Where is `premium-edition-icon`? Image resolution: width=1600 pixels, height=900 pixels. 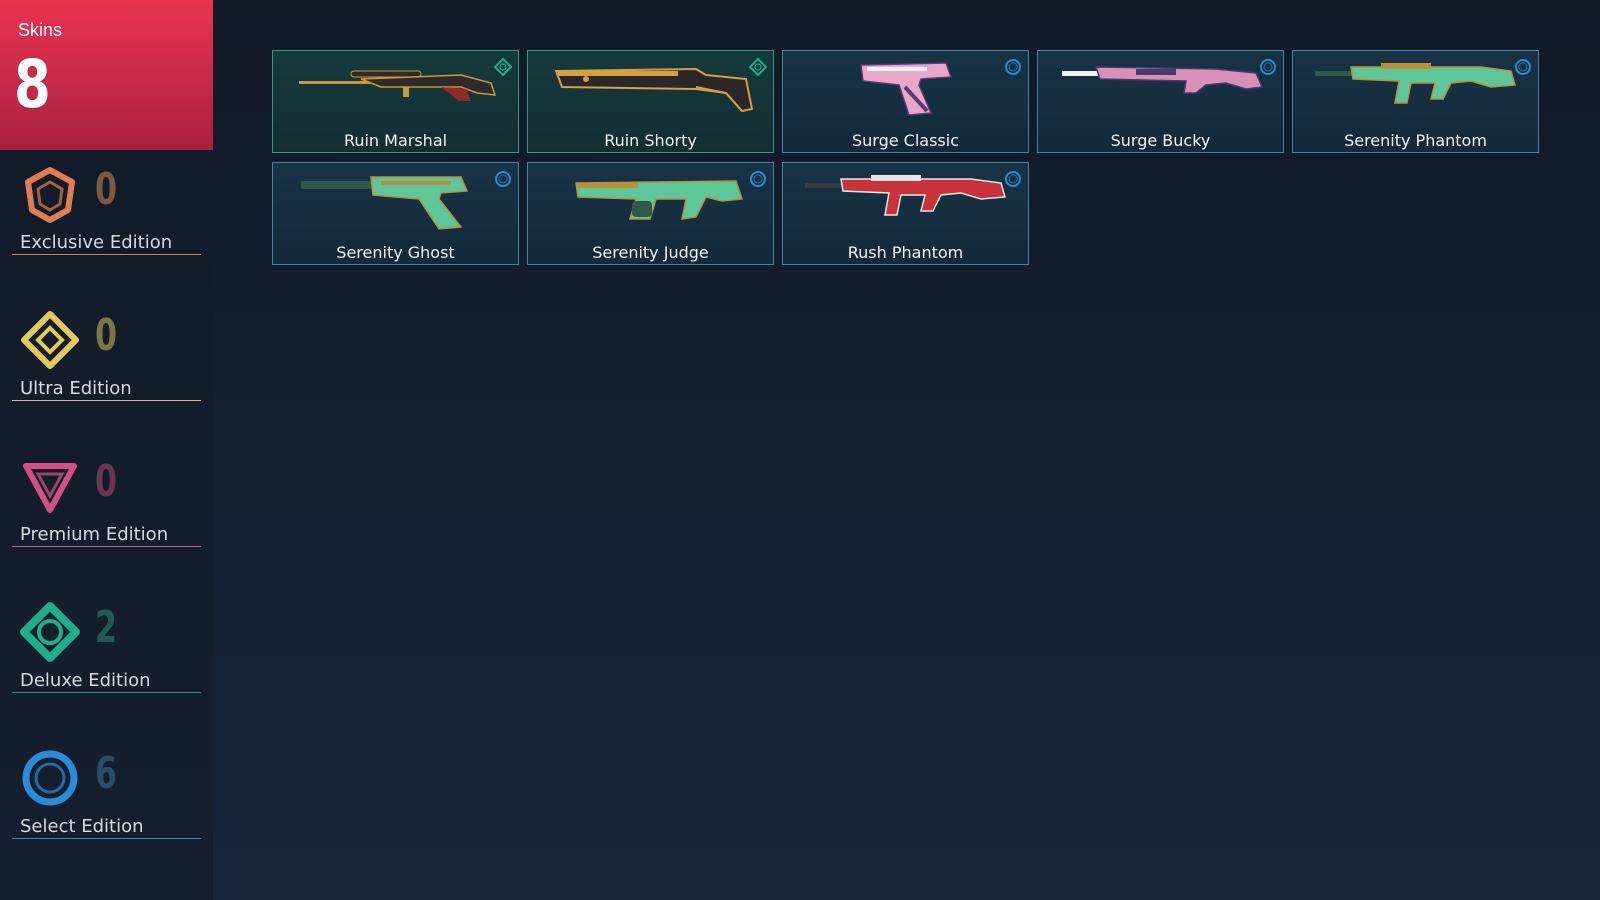 premium-edition-icon is located at coordinates (50, 486).